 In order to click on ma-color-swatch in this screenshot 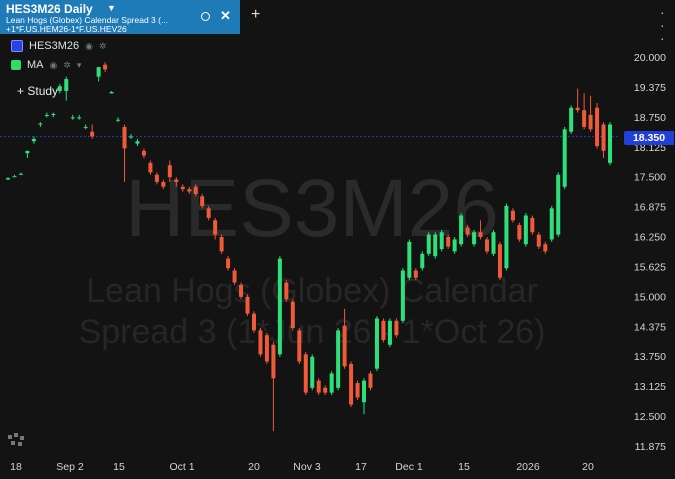, I will do `click(16, 65)`.